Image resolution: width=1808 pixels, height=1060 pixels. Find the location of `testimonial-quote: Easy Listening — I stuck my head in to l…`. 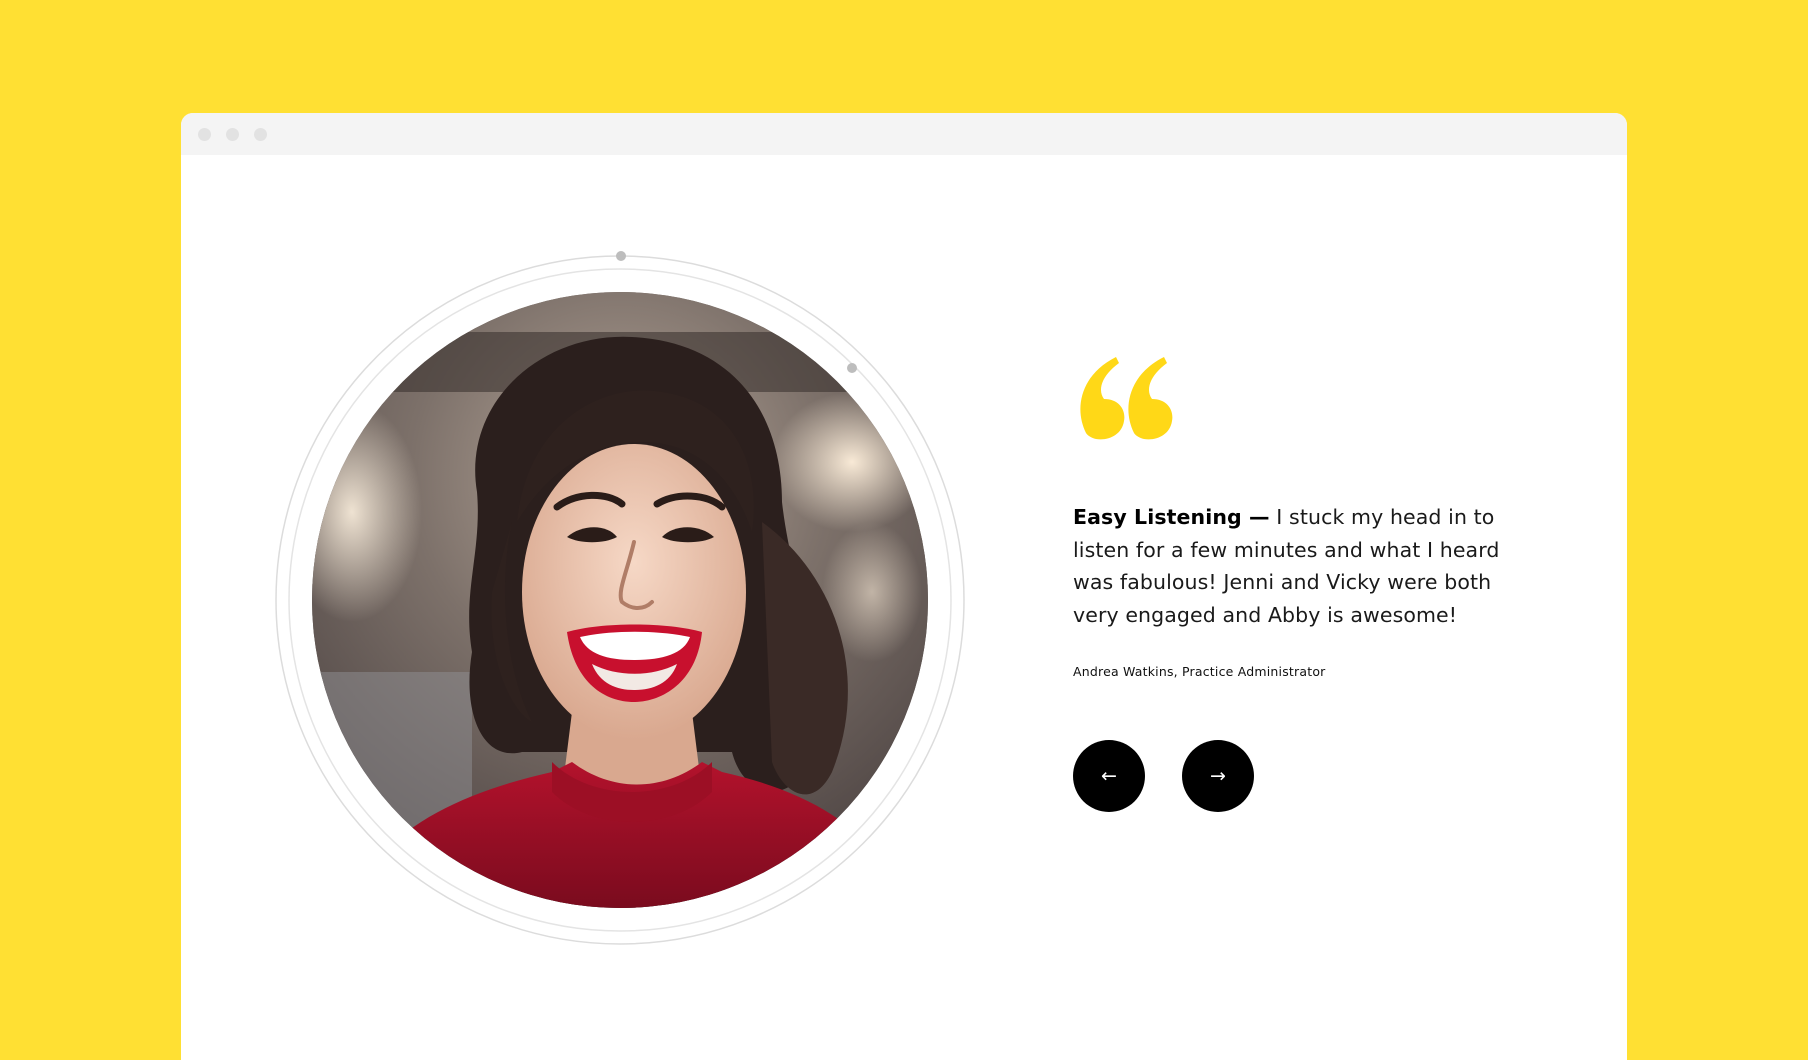

testimonial-quote: Easy Listening — I stuck my head in to l… is located at coordinates (1308, 566).